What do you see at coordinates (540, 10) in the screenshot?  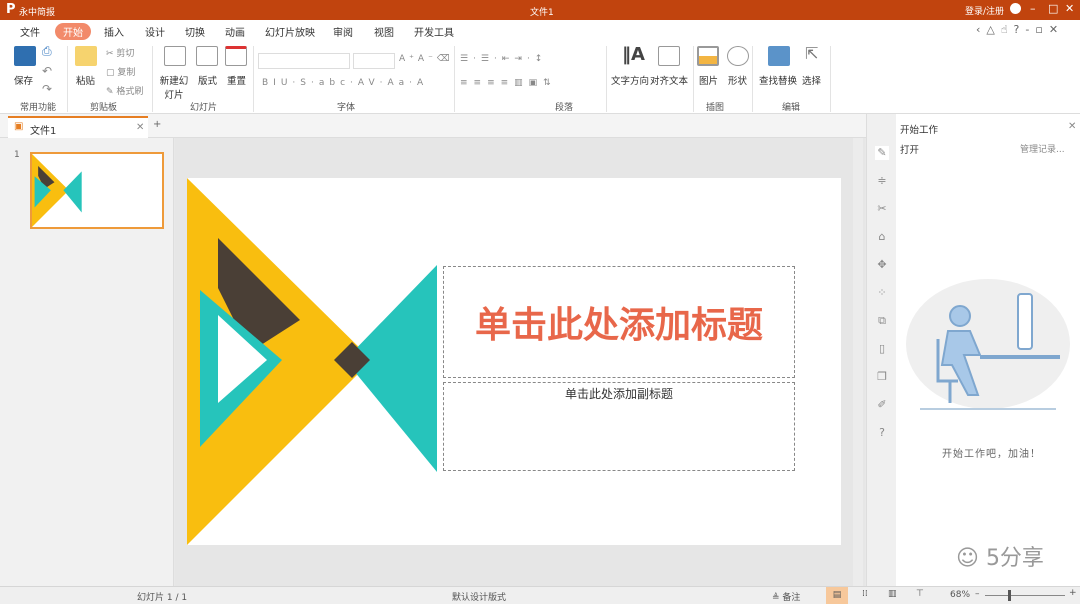 I see `title-bar: P 永中简报 文件1 登录/注册 – □ ✕` at bounding box center [540, 10].